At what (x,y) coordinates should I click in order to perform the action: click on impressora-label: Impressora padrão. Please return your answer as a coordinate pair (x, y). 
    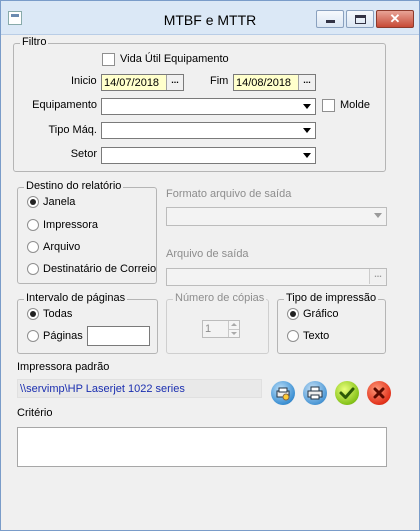
    Looking at the image, I should click on (63, 367).